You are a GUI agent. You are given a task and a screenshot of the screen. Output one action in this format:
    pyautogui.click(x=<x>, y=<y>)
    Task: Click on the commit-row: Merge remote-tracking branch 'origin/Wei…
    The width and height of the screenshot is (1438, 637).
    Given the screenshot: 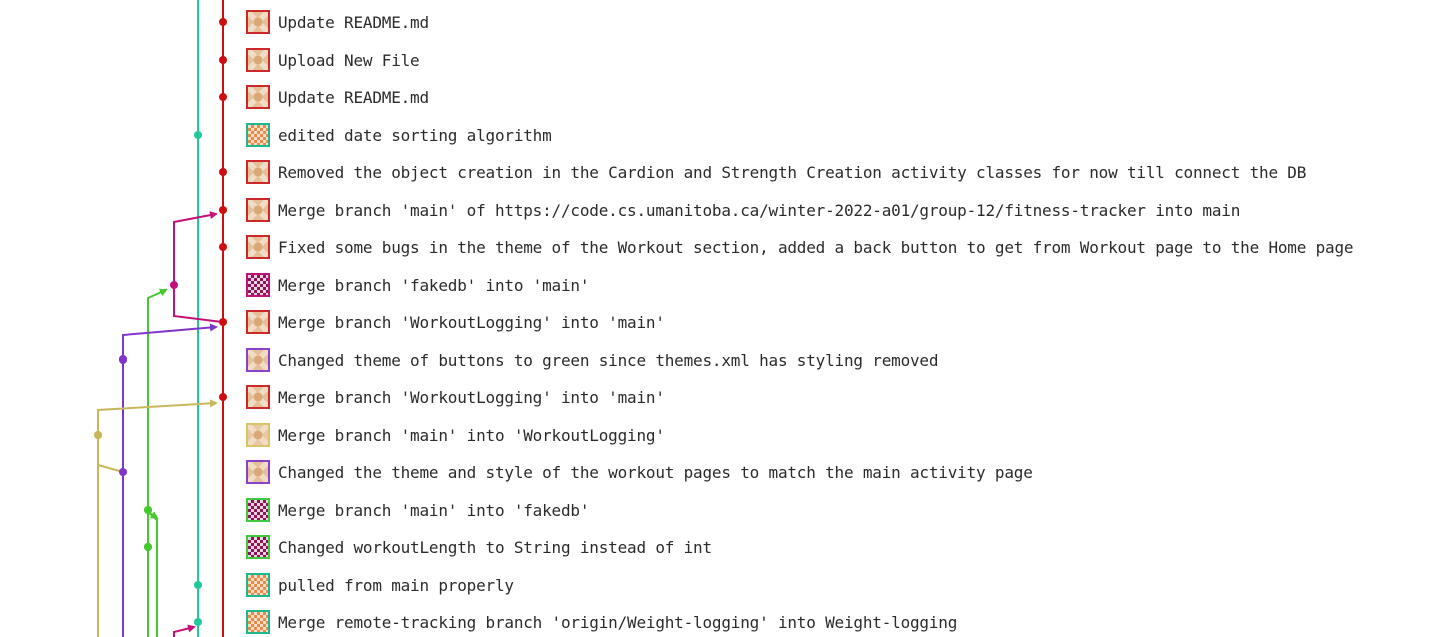 What is the action you would take?
    pyautogui.click(x=601, y=622)
    